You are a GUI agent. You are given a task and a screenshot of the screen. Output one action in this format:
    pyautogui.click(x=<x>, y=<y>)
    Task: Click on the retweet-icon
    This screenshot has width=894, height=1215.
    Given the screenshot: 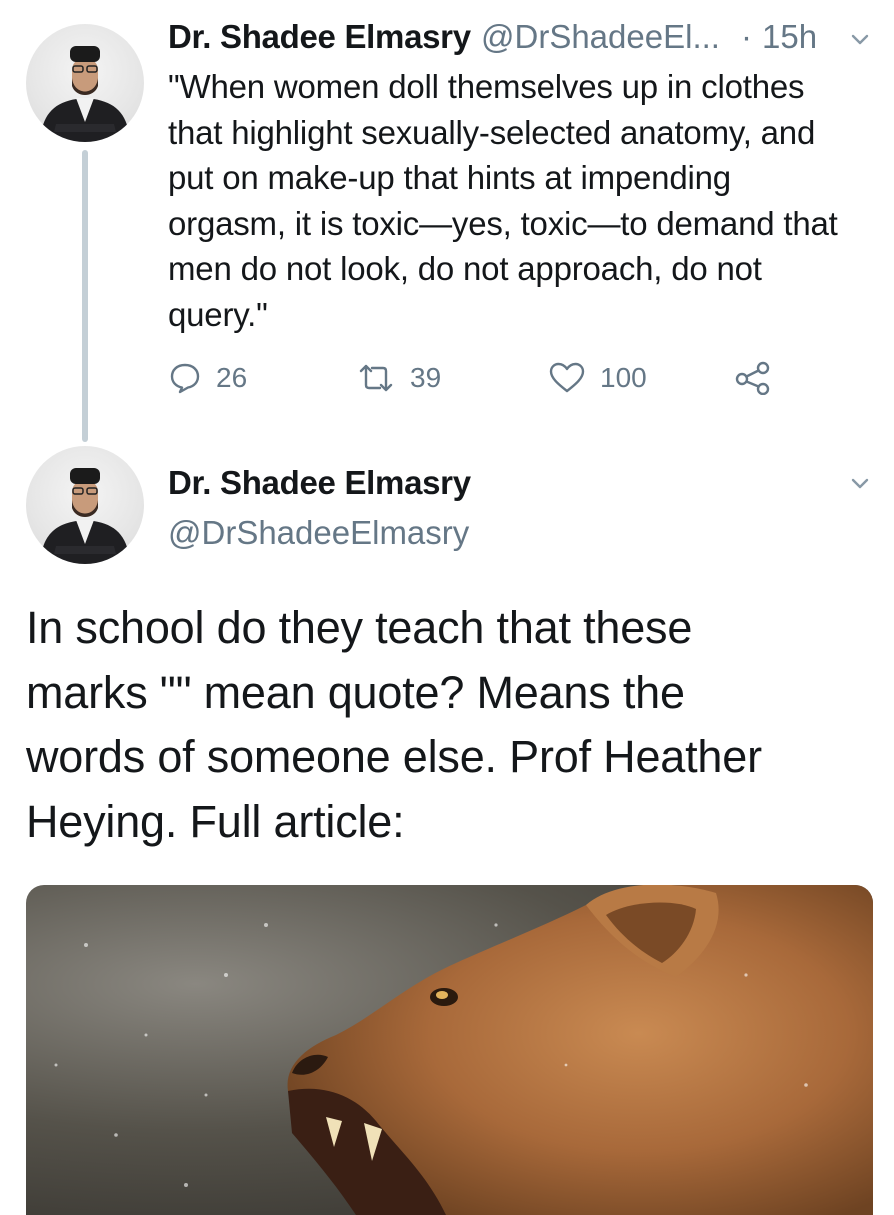 What is the action you would take?
    pyautogui.click(x=376, y=378)
    